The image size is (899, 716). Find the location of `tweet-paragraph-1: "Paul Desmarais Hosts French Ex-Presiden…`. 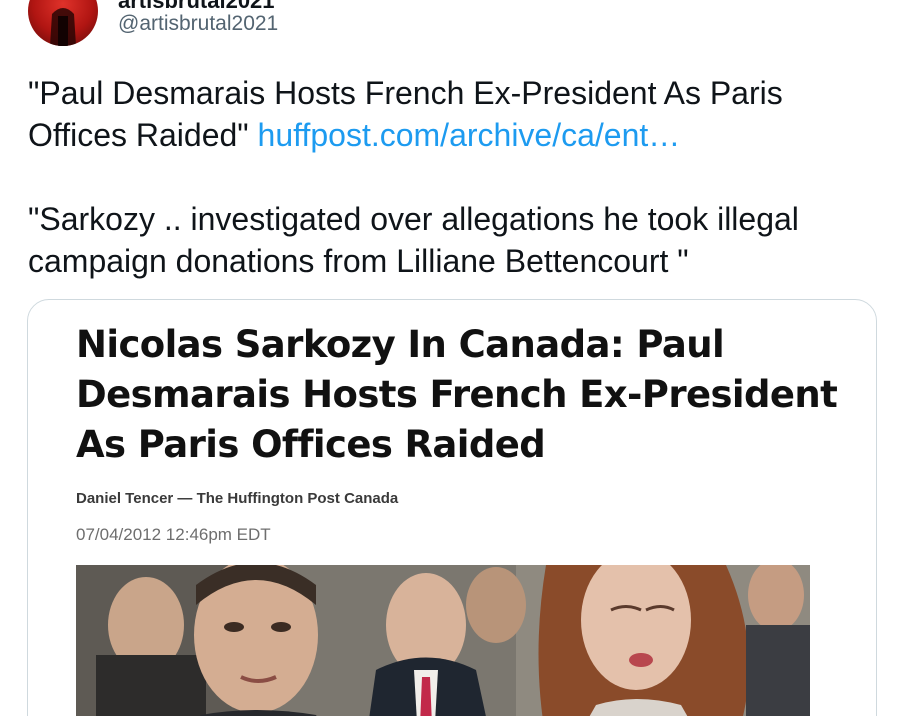

tweet-paragraph-1: "Paul Desmarais Hosts French Ex-Presiden… is located at coordinates (453, 114).